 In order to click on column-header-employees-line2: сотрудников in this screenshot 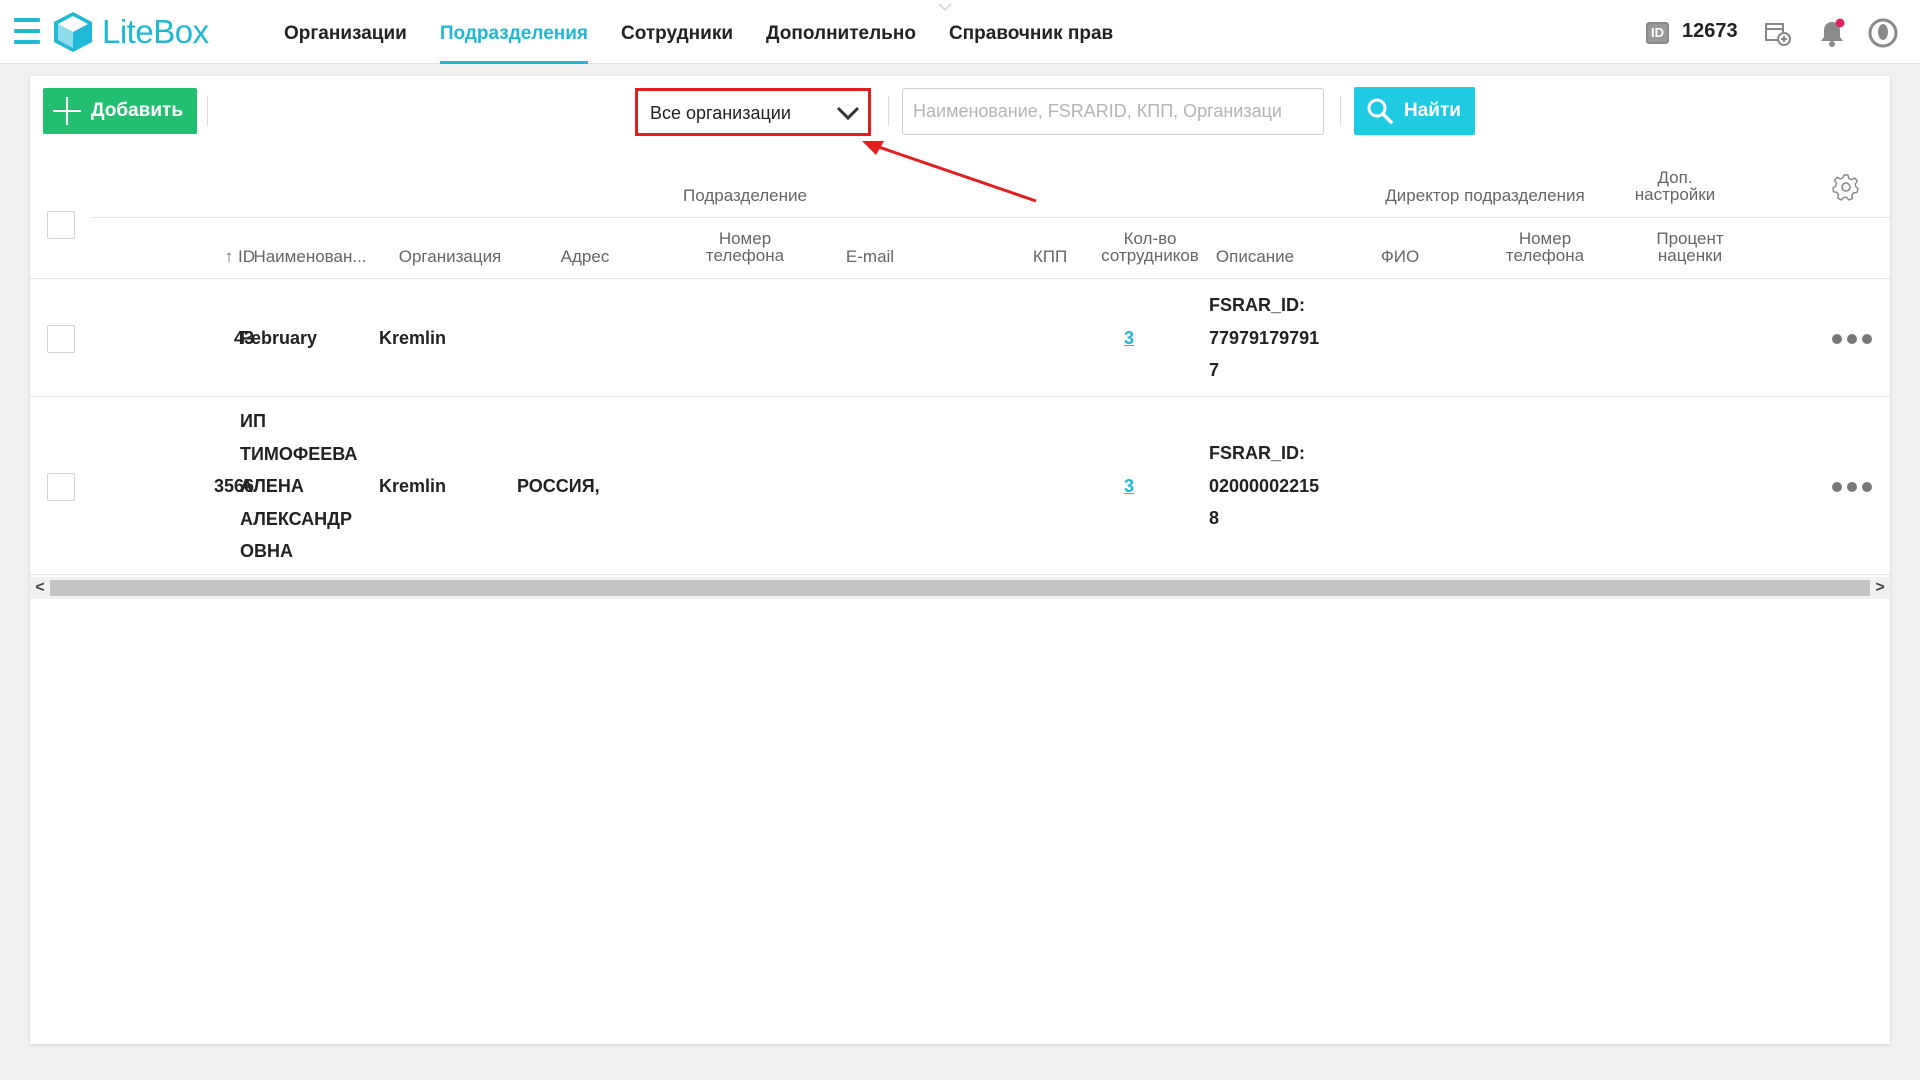, I will do `click(1150, 255)`.